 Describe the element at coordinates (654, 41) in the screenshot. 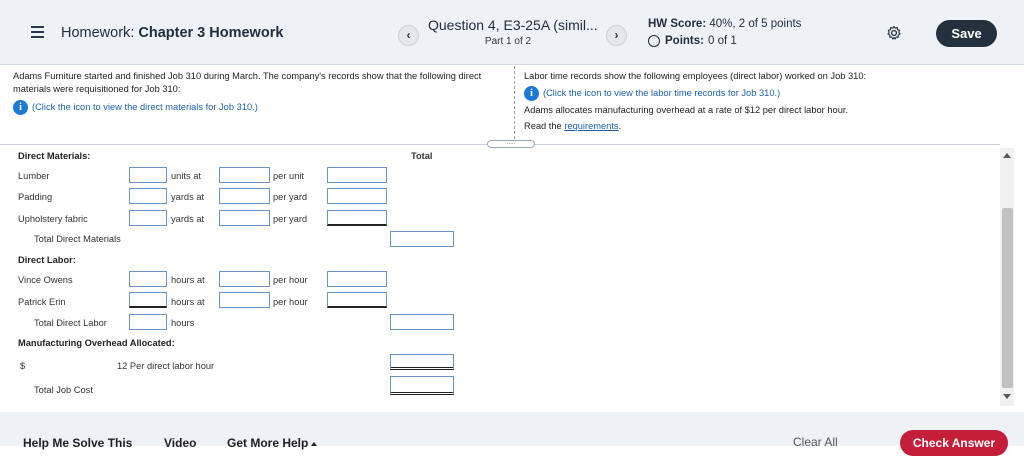

I see `points-circle-icon` at that location.